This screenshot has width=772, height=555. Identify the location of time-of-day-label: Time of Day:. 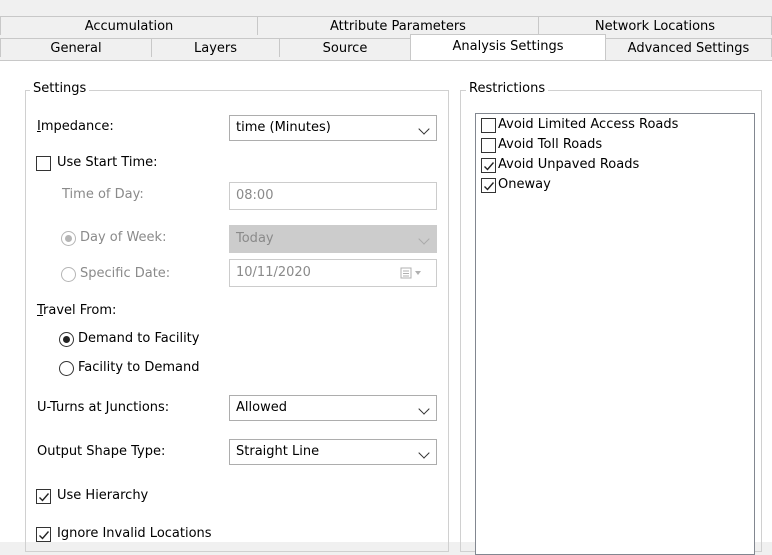
(103, 194).